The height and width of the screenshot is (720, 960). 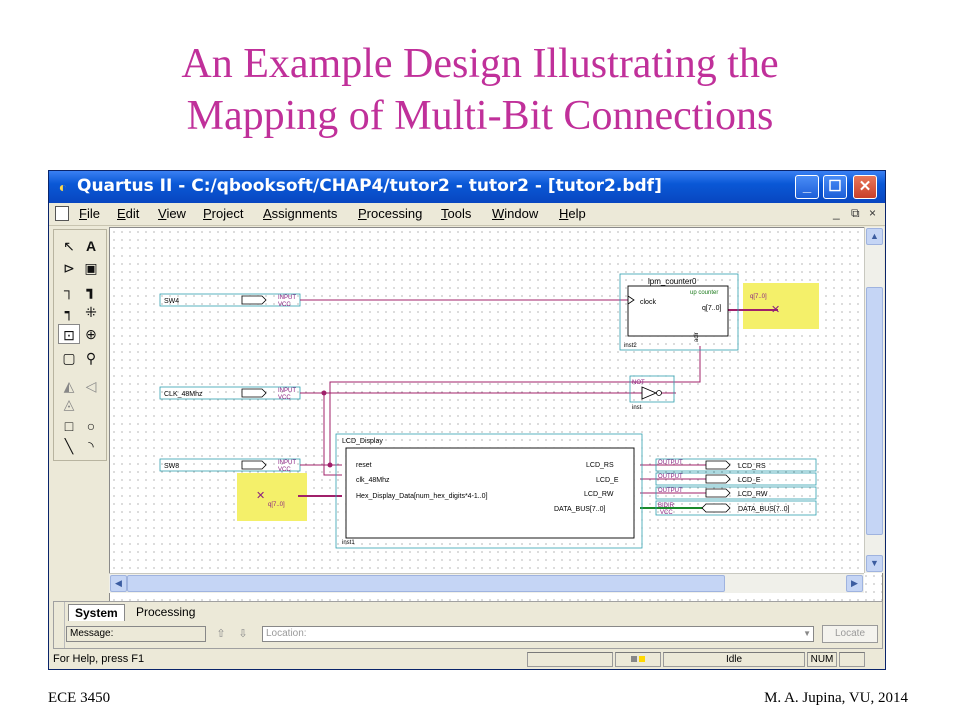 I want to click on minimize-button: _, so click(x=807, y=187).